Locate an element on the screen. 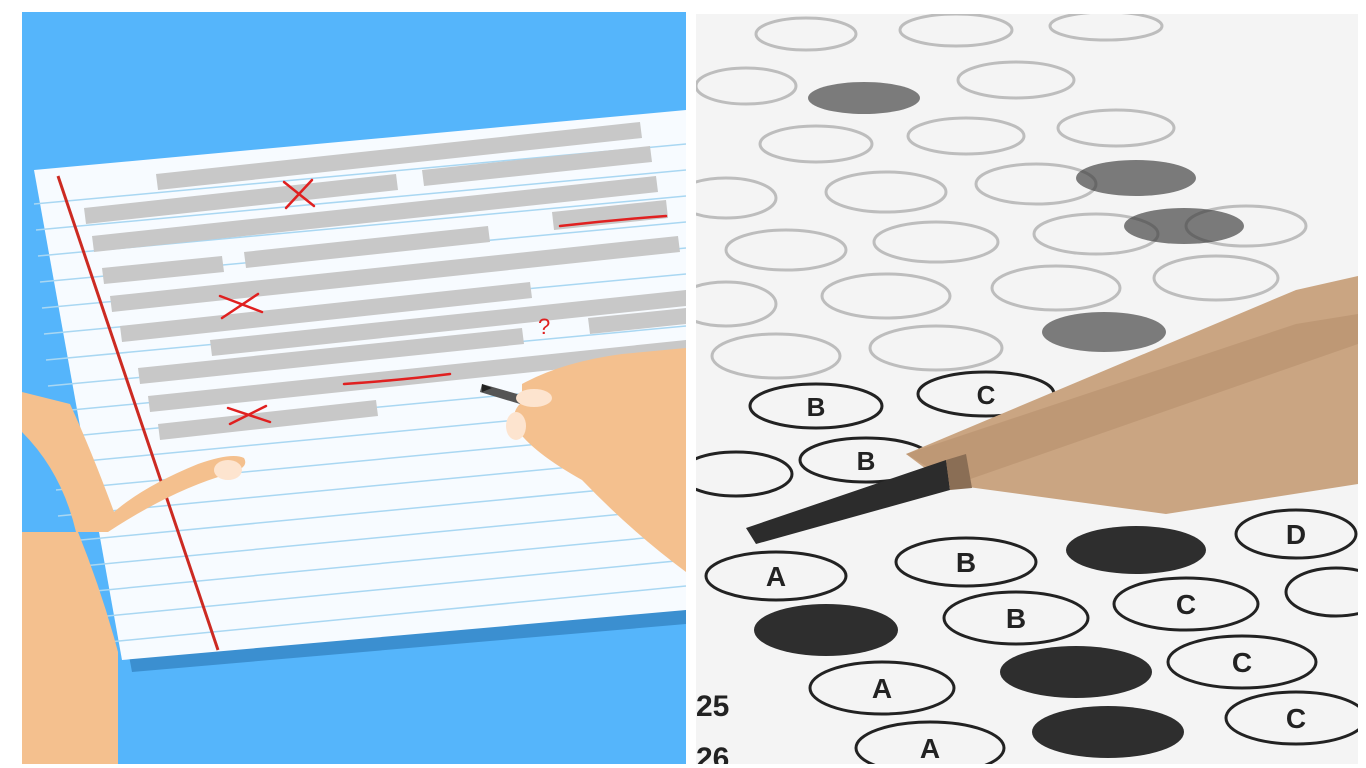  question-number: 25 is located at coordinates (712, 706).